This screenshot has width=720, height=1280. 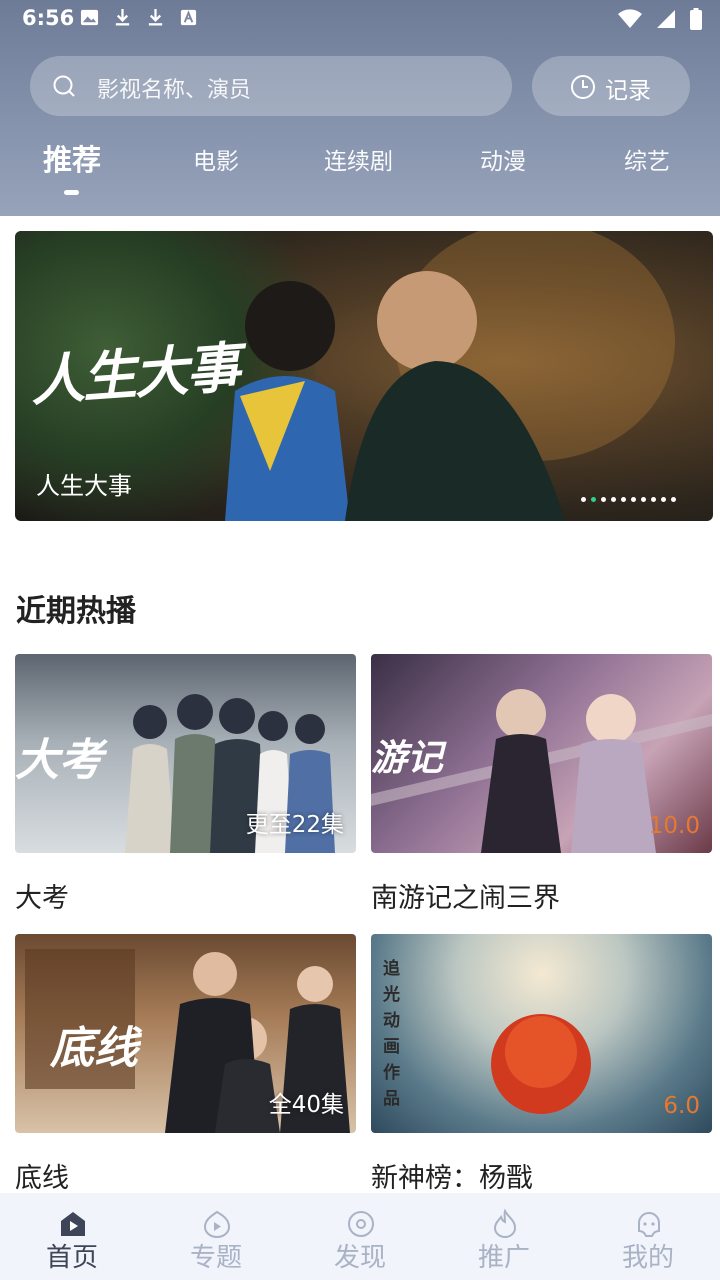 I want to click on image-notification-icon, so click(x=89, y=17).